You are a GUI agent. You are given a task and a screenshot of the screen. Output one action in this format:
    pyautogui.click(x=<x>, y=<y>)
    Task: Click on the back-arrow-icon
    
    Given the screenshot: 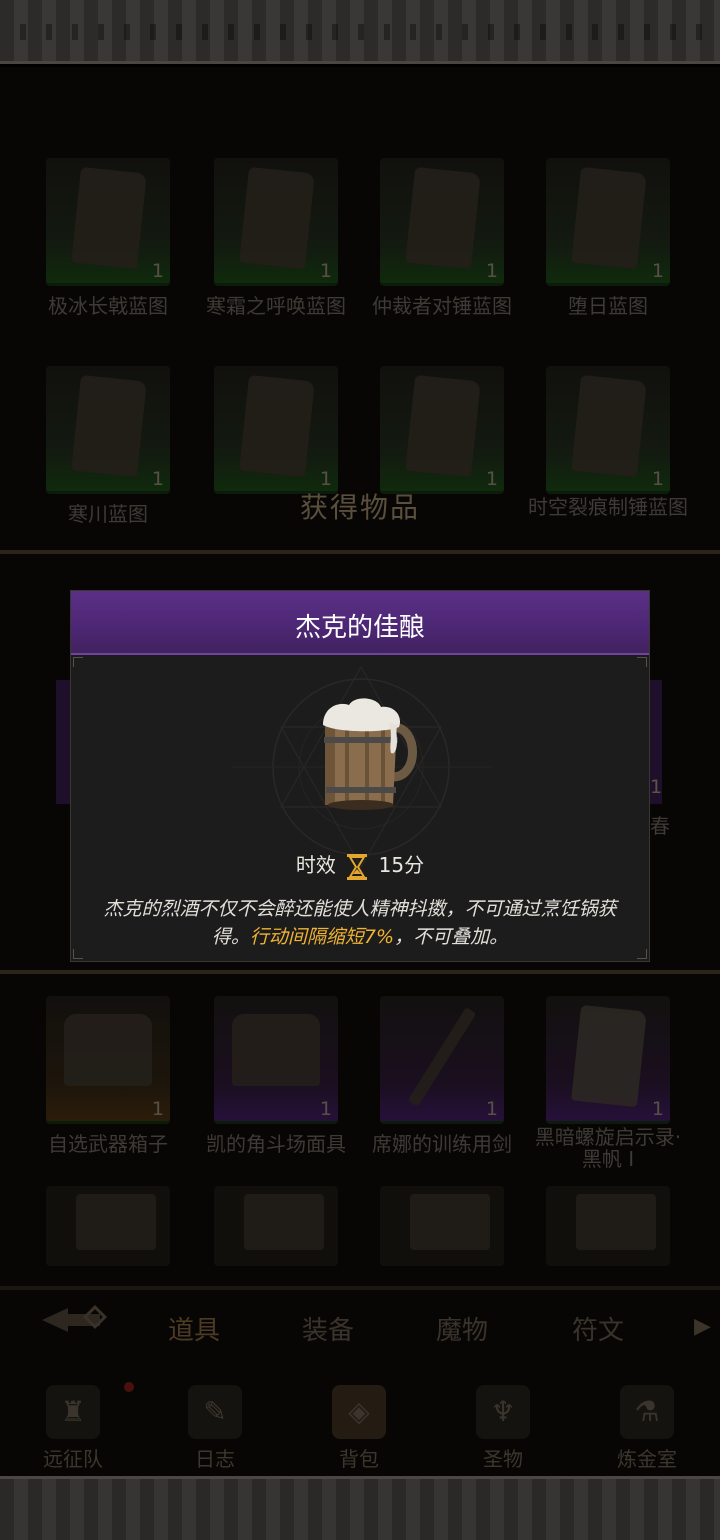 What is the action you would take?
    pyautogui.click(x=75, y=1318)
    